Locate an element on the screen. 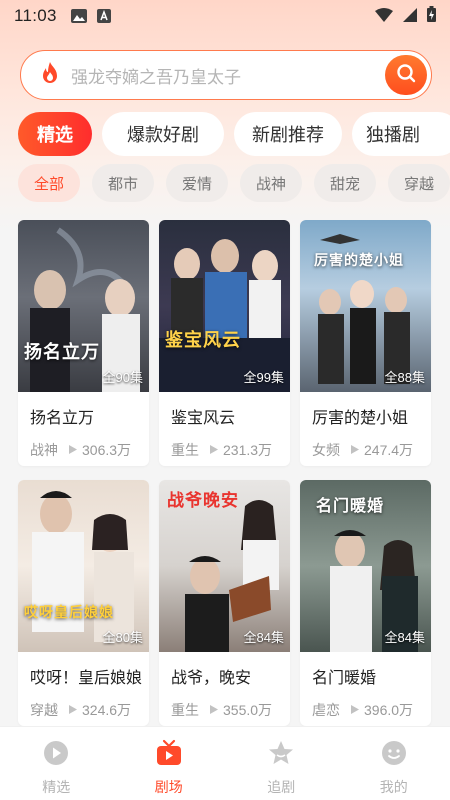 The height and width of the screenshot is (800, 450). drama-meta: 女频 247.4万 is located at coordinates (371, 450).